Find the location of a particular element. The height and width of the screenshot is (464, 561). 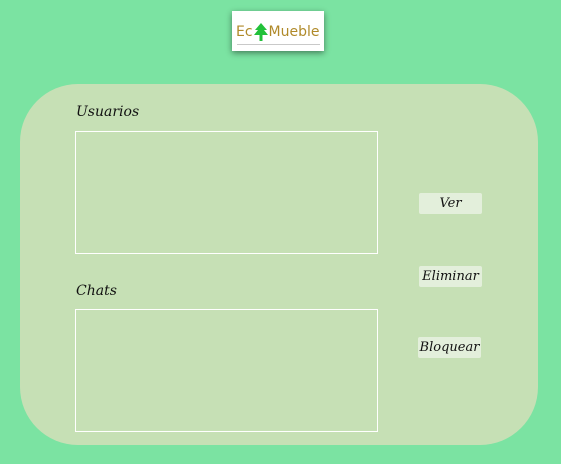

logo-underline is located at coordinates (278, 44).